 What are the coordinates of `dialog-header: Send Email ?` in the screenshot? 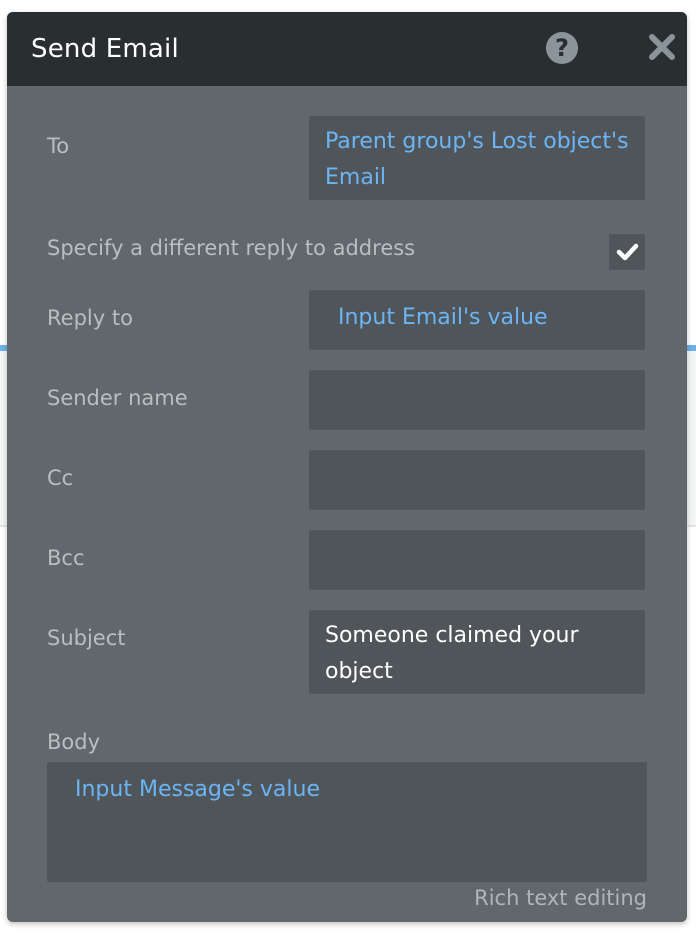 It's located at (347, 49).